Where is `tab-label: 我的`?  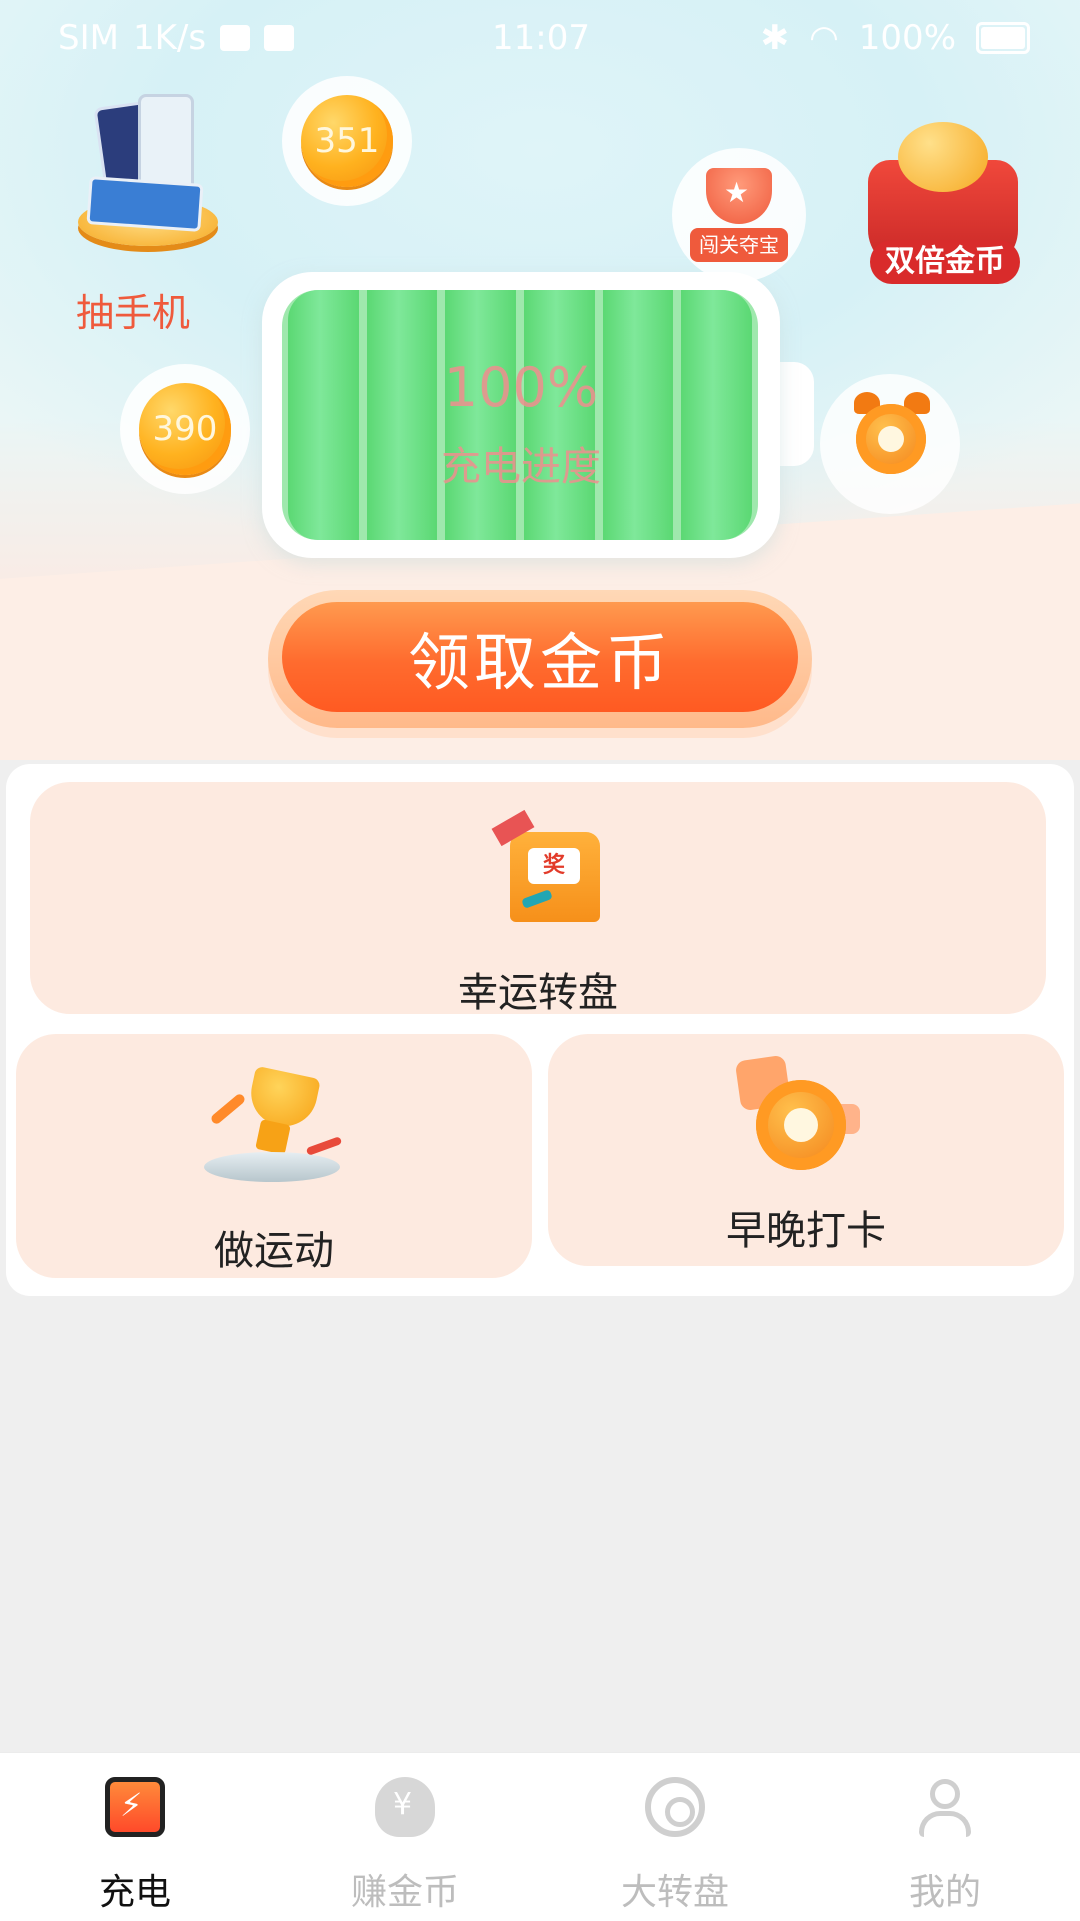
tab-label: 我的 is located at coordinates (944, 1892).